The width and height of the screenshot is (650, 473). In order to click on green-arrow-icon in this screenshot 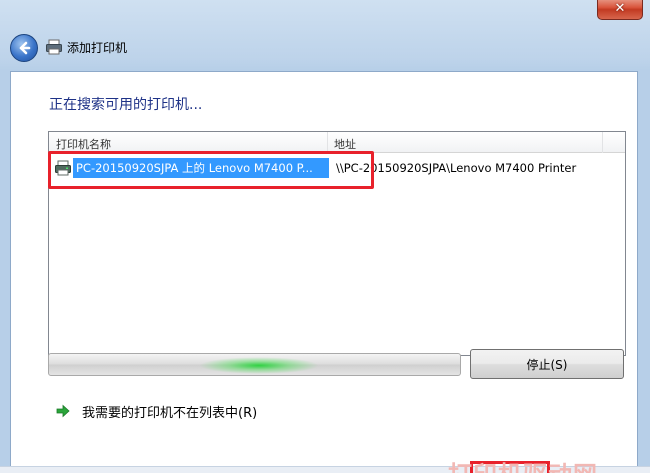, I will do `click(63, 411)`.